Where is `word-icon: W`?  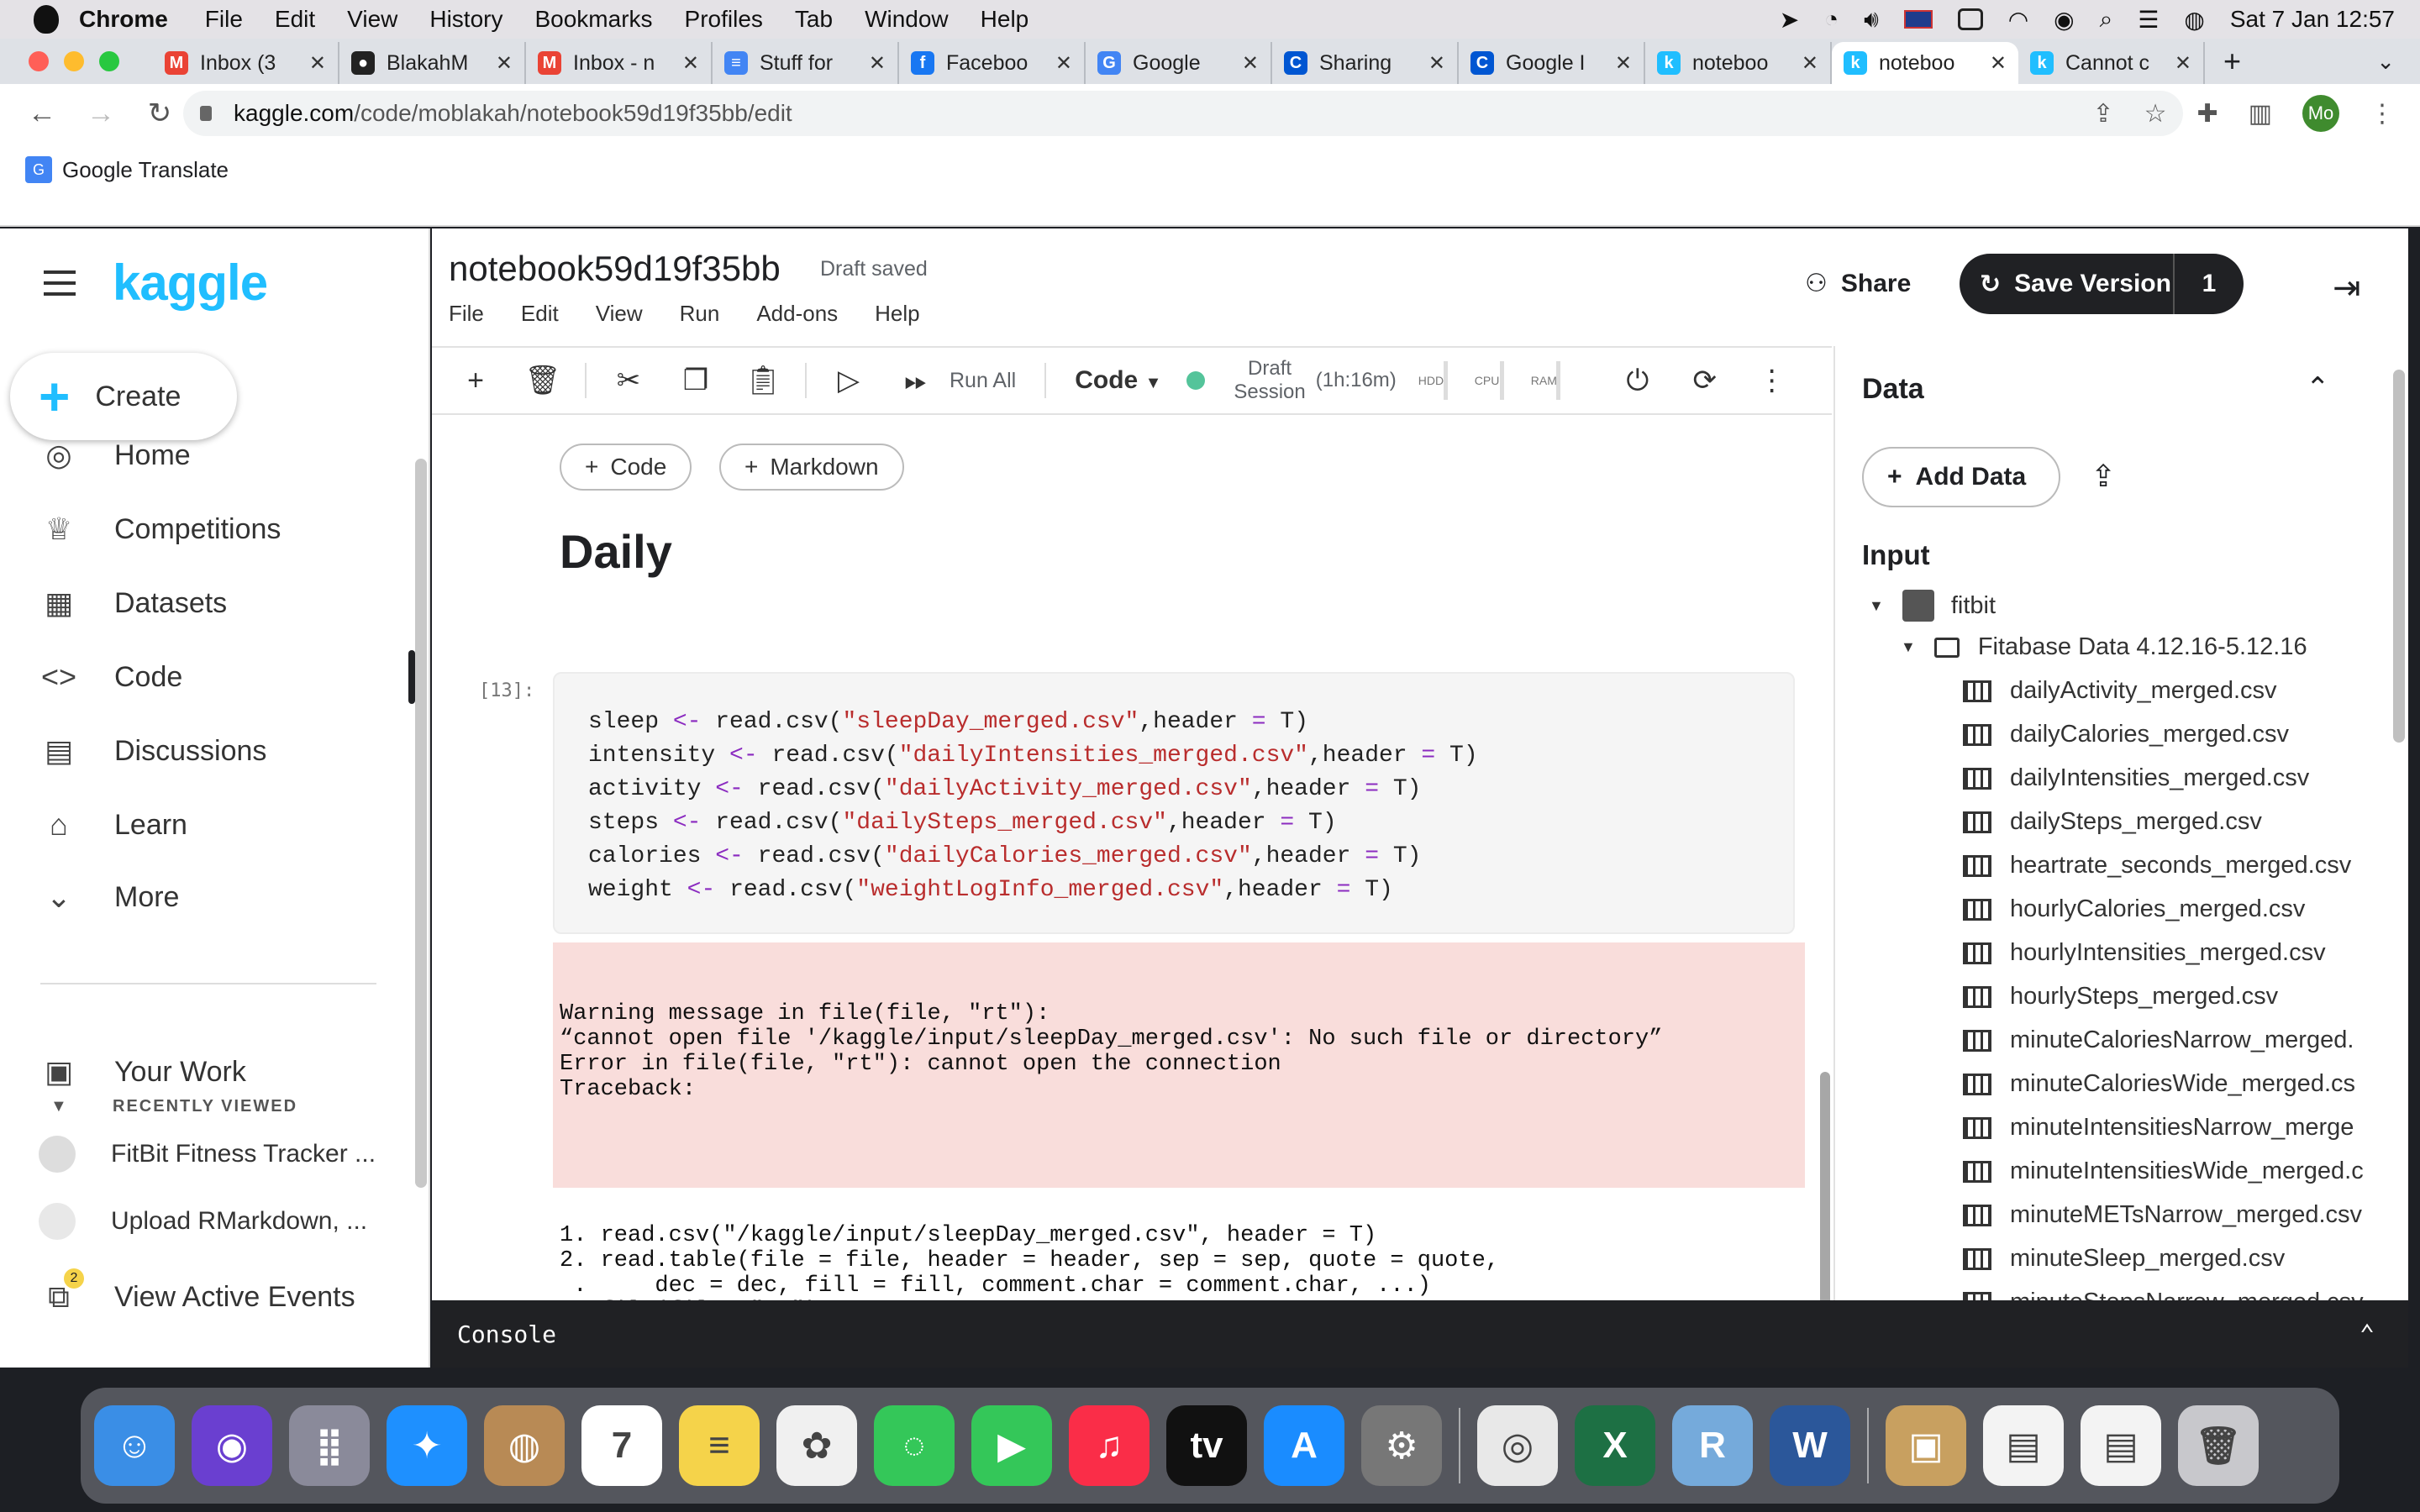
word-icon: W is located at coordinates (1810, 1445).